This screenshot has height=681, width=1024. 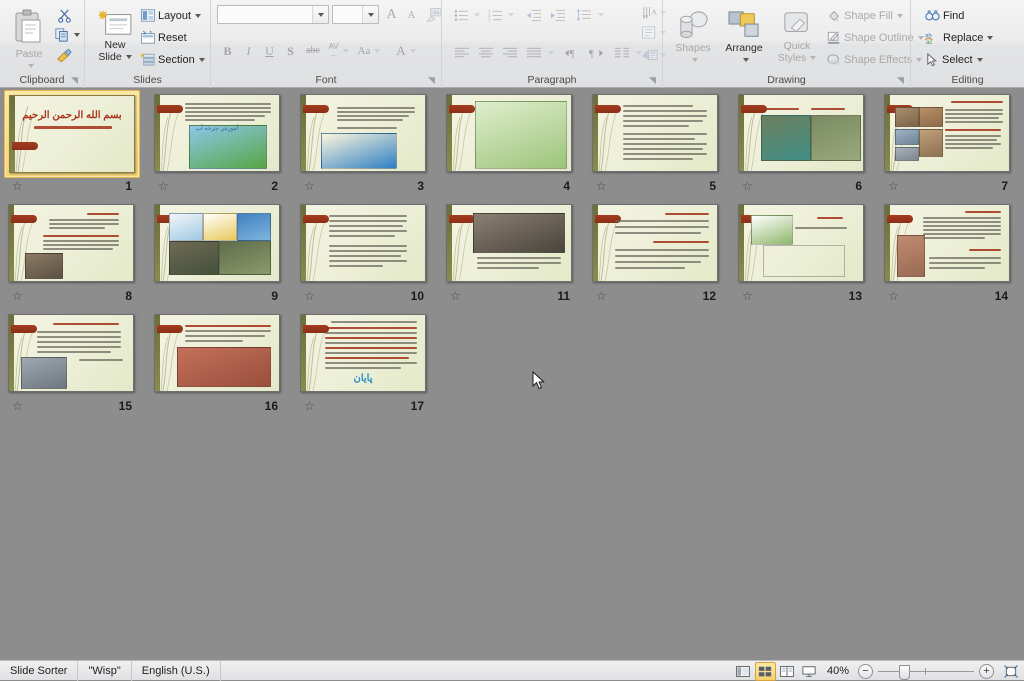 What do you see at coordinates (809, 671) in the screenshot?
I see `slide-show-view-button` at bounding box center [809, 671].